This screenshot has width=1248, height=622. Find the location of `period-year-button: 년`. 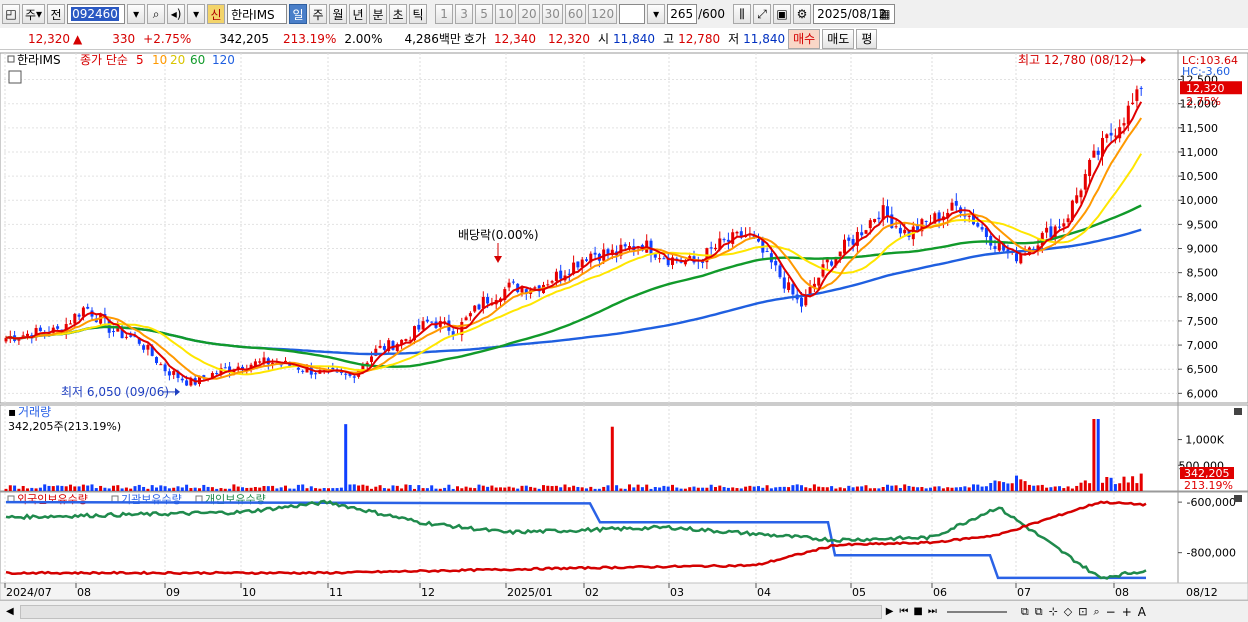

period-year-button: 년 is located at coordinates (358, 14).